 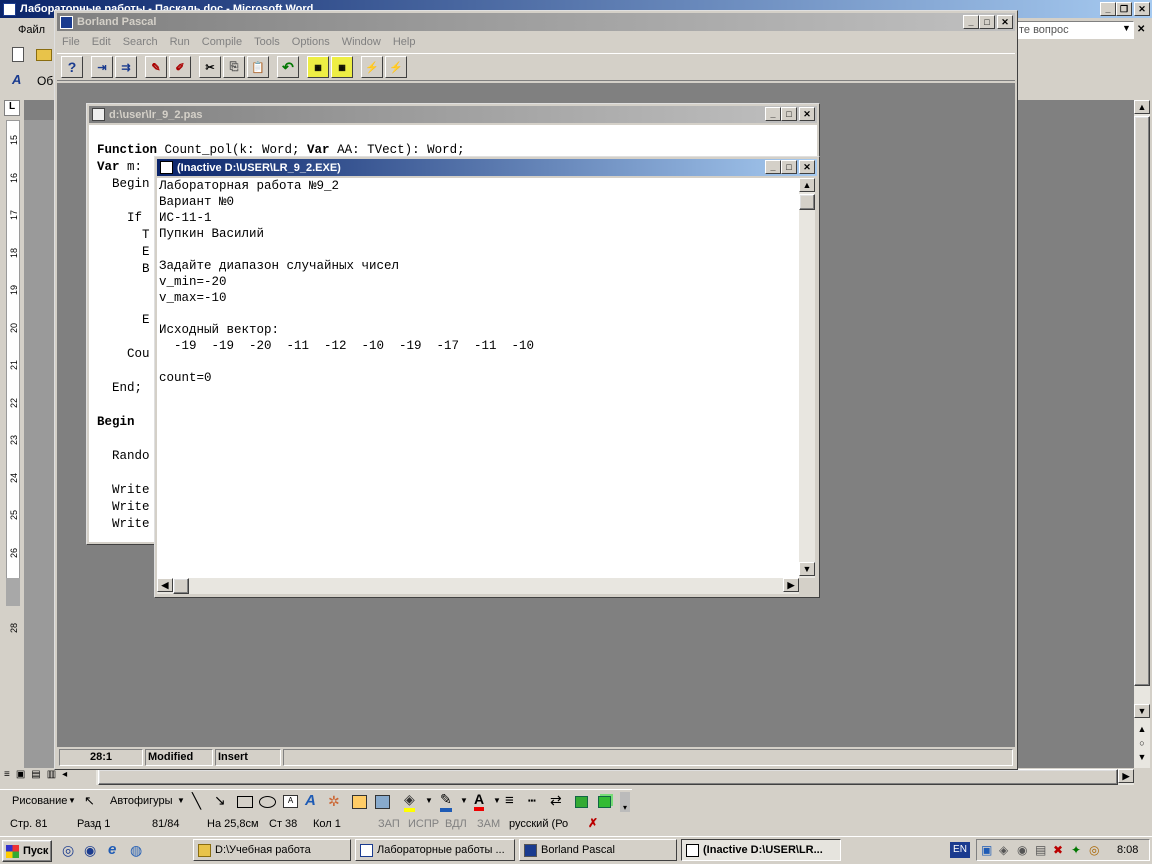 What do you see at coordinates (372, 67) in the screenshot?
I see `run-icon: ⚡` at bounding box center [372, 67].